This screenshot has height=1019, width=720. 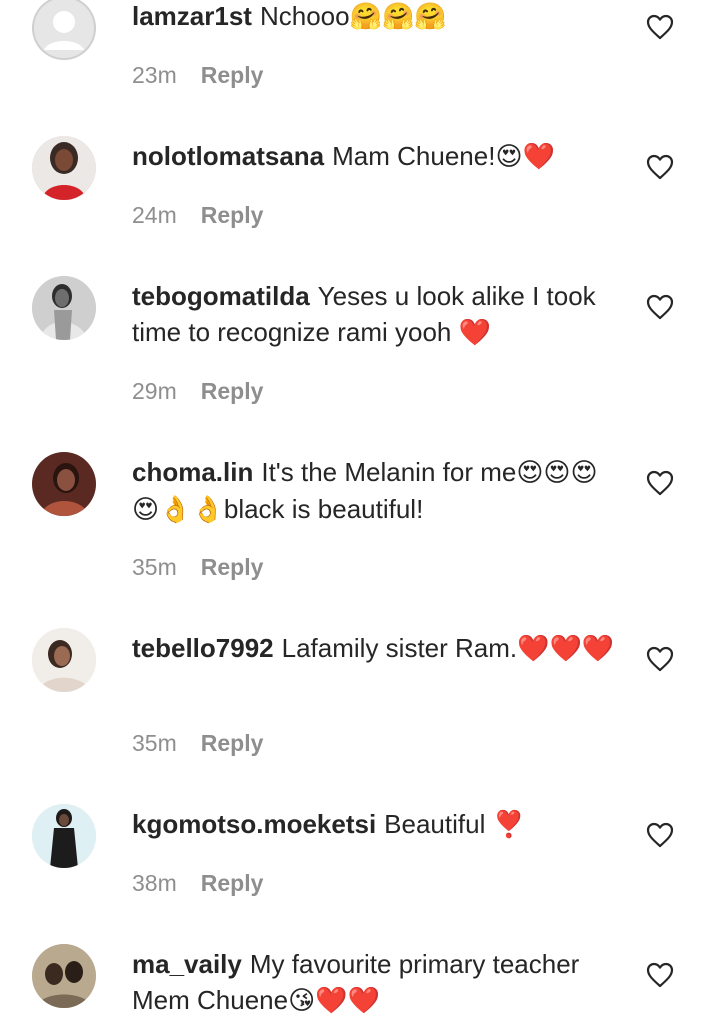 What do you see at coordinates (154, 391) in the screenshot?
I see `comment-timestamp: 29m` at bounding box center [154, 391].